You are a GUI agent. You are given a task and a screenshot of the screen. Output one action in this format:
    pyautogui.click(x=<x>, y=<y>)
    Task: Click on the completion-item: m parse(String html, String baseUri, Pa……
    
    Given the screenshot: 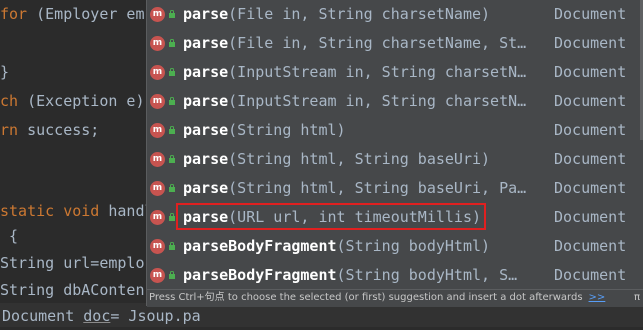 What is the action you would take?
    pyautogui.click(x=395, y=188)
    